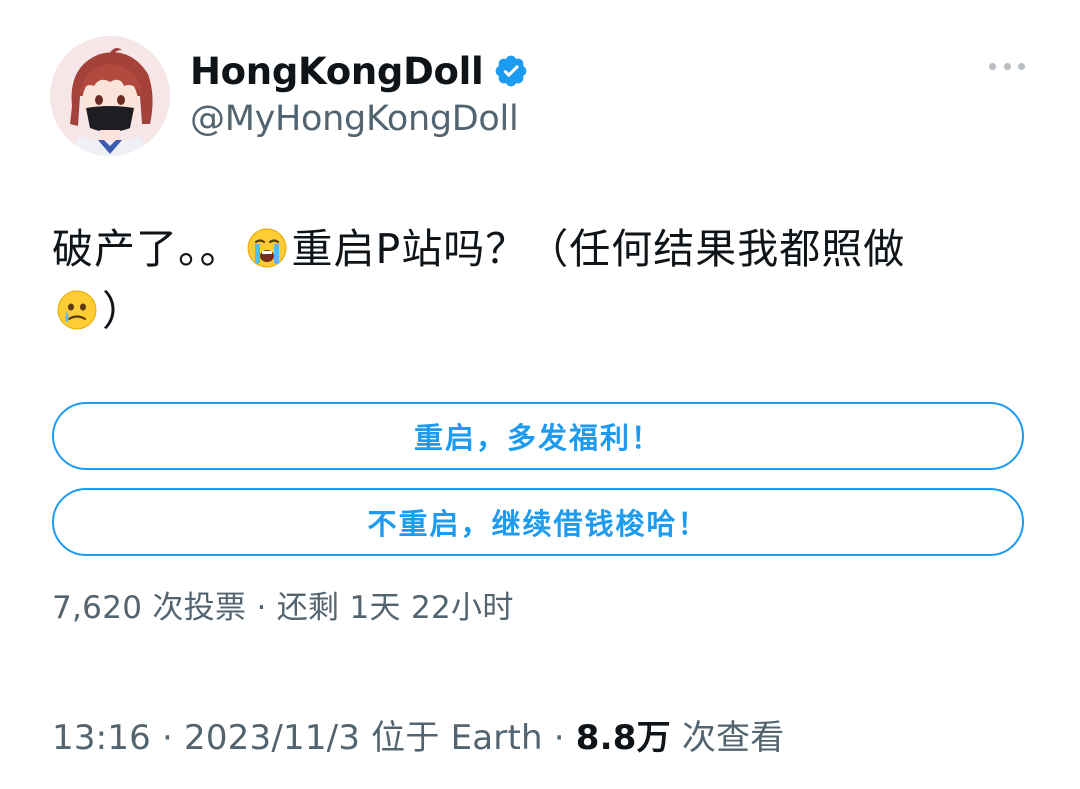 The width and height of the screenshot is (1080, 789). I want to click on avatar, so click(110, 96).